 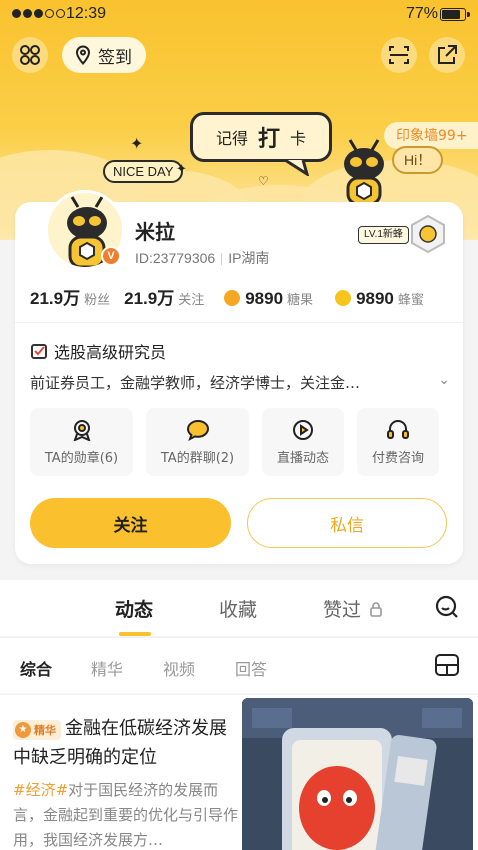 What do you see at coordinates (197, 442) in the screenshot?
I see `tile-group-chats: TA的群聊(2)` at bounding box center [197, 442].